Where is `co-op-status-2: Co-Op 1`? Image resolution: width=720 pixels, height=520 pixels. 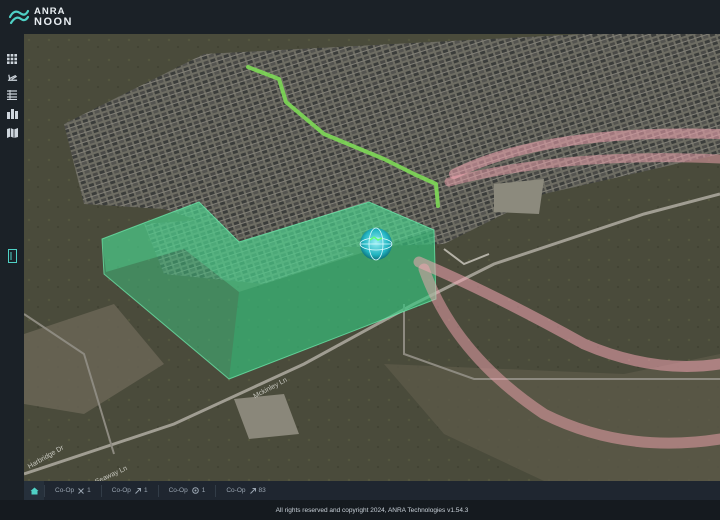
co-op-status-2: Co-Op 1 is located at coordinates (129, 490).